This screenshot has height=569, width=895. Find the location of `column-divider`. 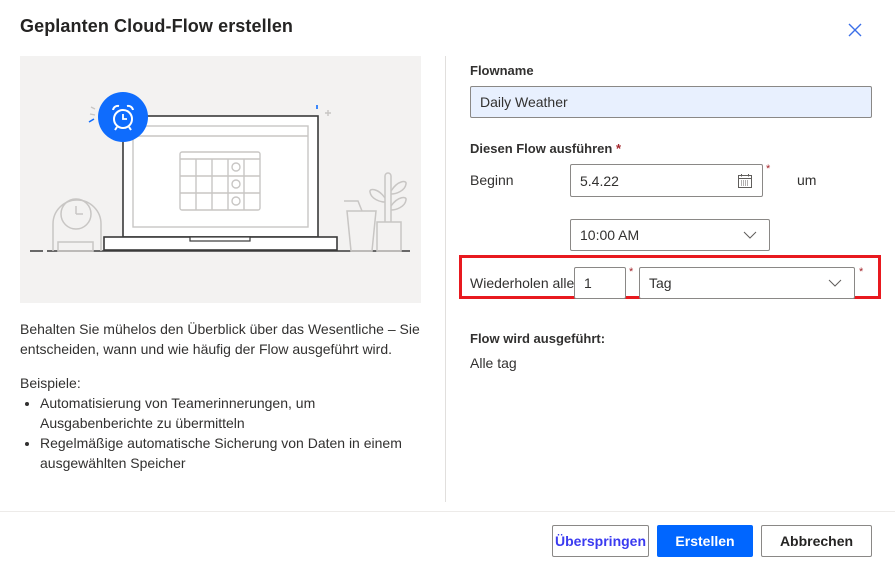

column-divider is located at coordinates (445, 279).